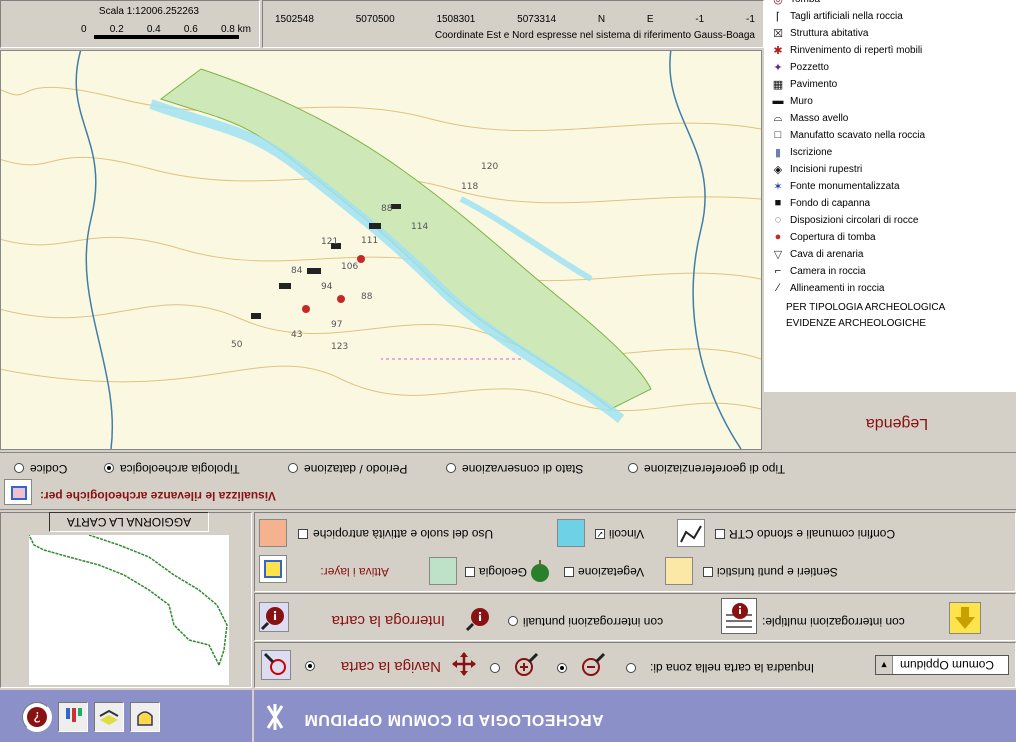  What do you see at coordinates (329, 242) in the screenshot?
I see `svg-text: 121` at bounding box center [329, 242].